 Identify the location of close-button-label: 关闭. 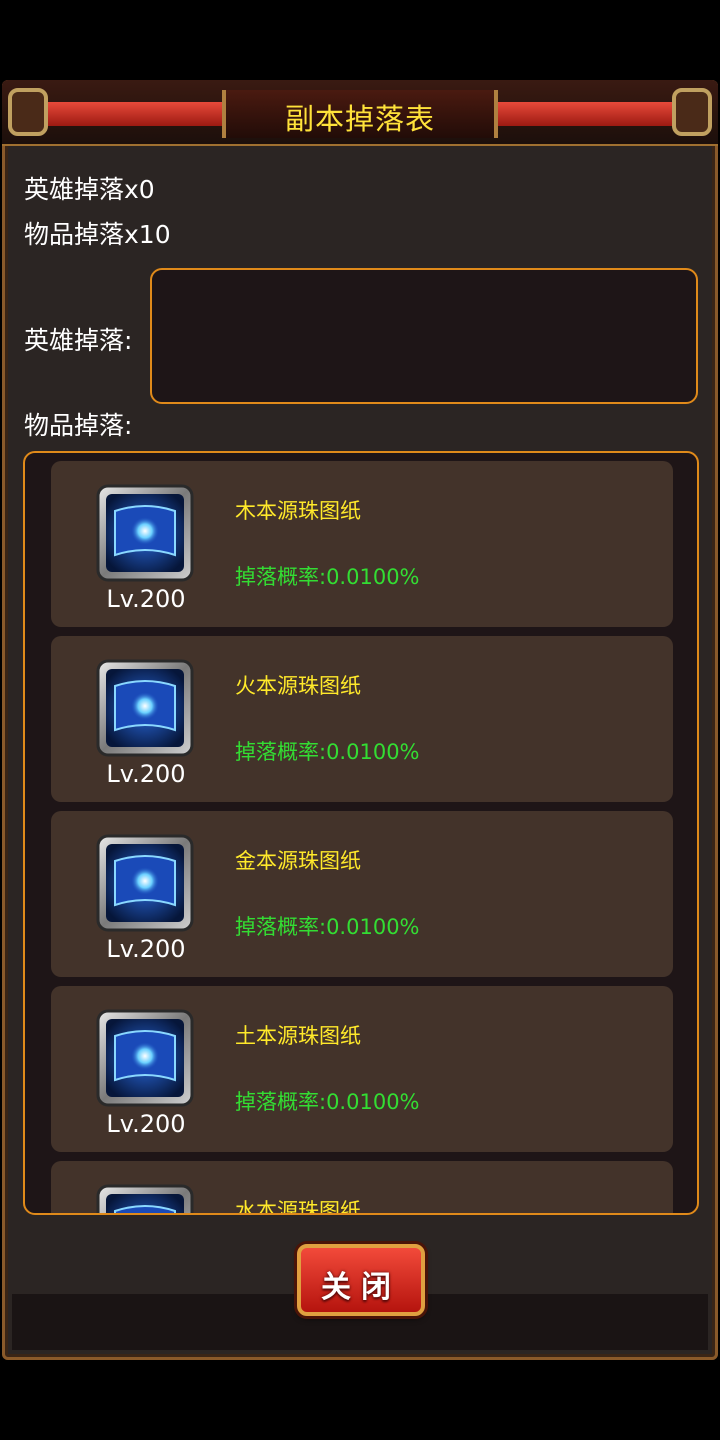
(361, 1287).